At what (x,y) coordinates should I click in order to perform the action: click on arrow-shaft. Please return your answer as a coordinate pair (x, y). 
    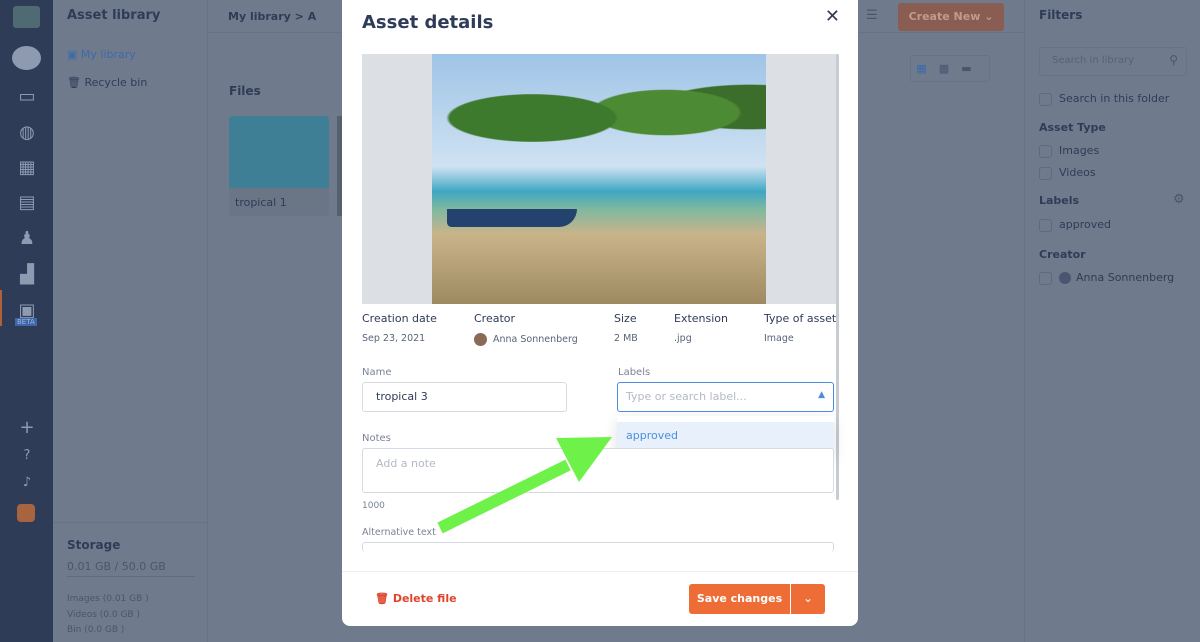
    Looking at the image, I should click on (504, 496).